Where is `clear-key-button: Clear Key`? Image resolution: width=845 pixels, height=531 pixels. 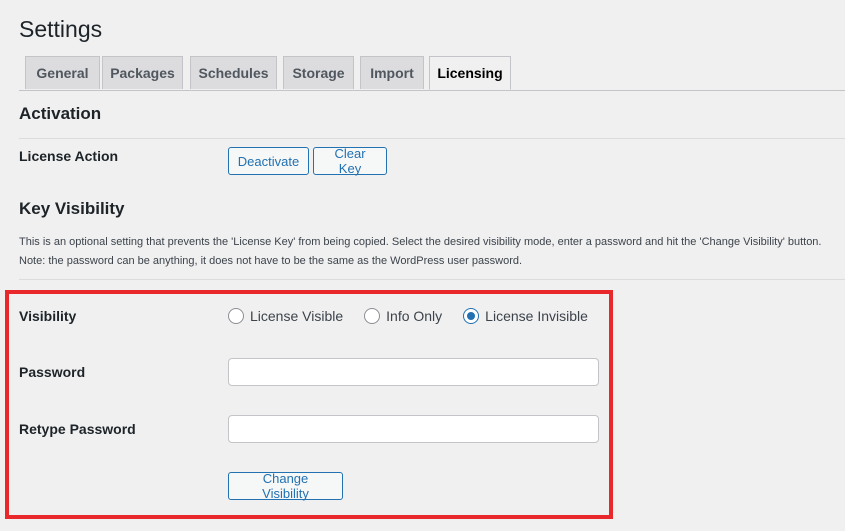
clear-key-button: Clear Key is located at coordinates (350, 161).